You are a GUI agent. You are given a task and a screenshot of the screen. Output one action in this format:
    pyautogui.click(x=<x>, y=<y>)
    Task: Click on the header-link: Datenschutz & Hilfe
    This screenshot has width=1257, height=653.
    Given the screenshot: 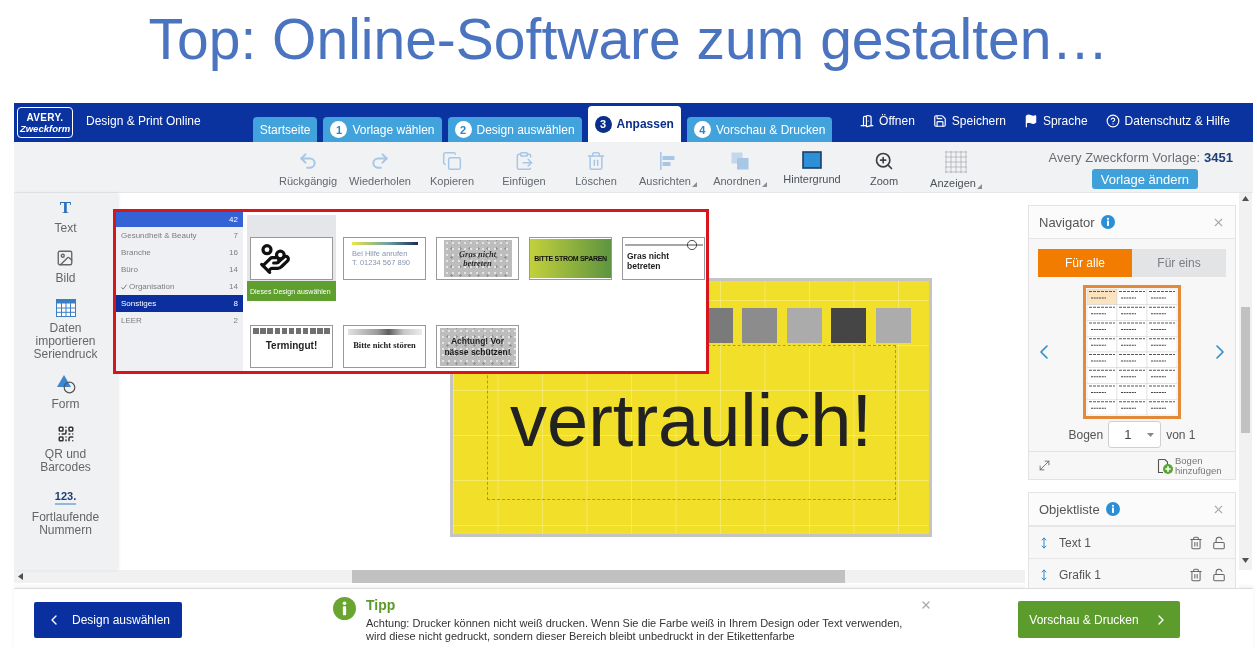 What is the action you would take?
    pyautogui.click(x=1167, y=121)
    